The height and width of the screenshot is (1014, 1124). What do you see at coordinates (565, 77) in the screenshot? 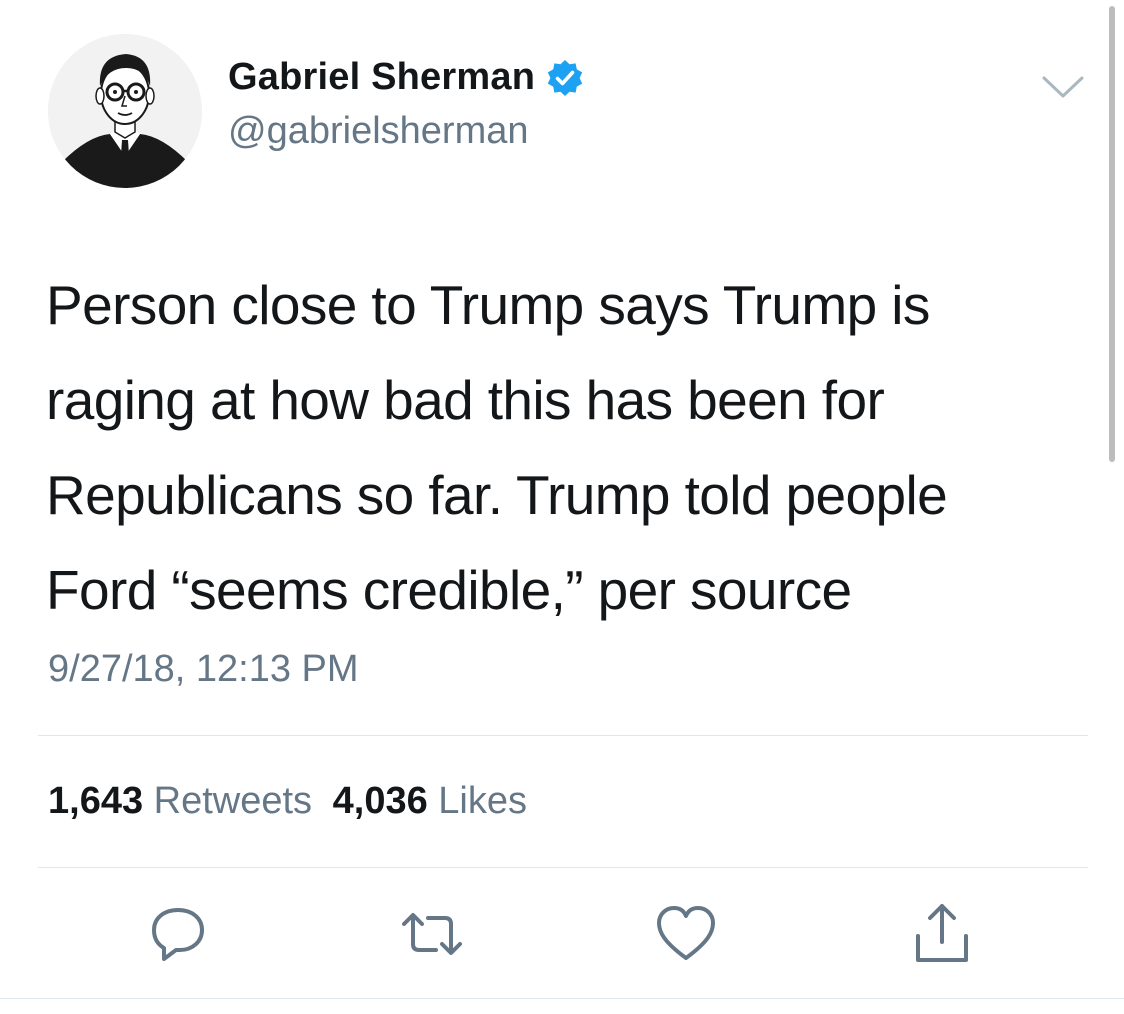
I see `verified-badge-icon` at bounding box center [565, 77].